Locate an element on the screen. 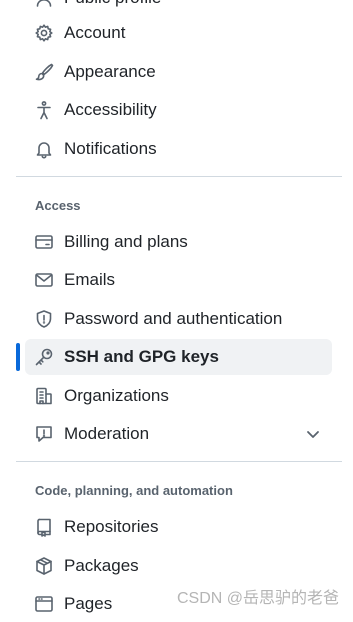 The height and width of the screenshot is (622, 353). sidebar-item-ssh-gpg-keys: SSH and GPG keys is located at coordinates (178, 357).